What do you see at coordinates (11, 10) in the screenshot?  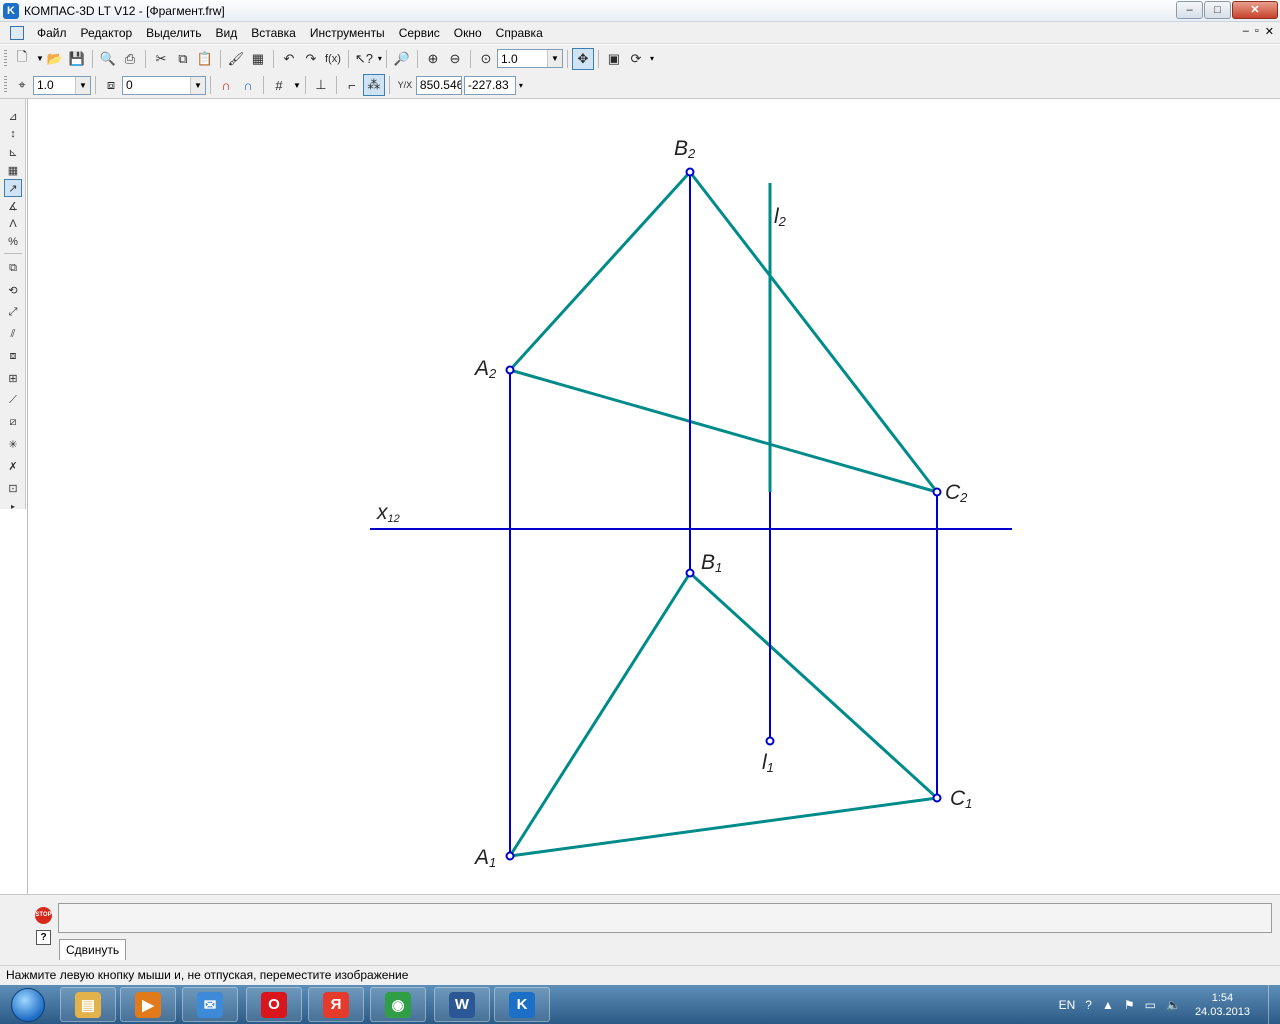 I see `kompas-logo-icon: K` at bounding box center [11, 10].